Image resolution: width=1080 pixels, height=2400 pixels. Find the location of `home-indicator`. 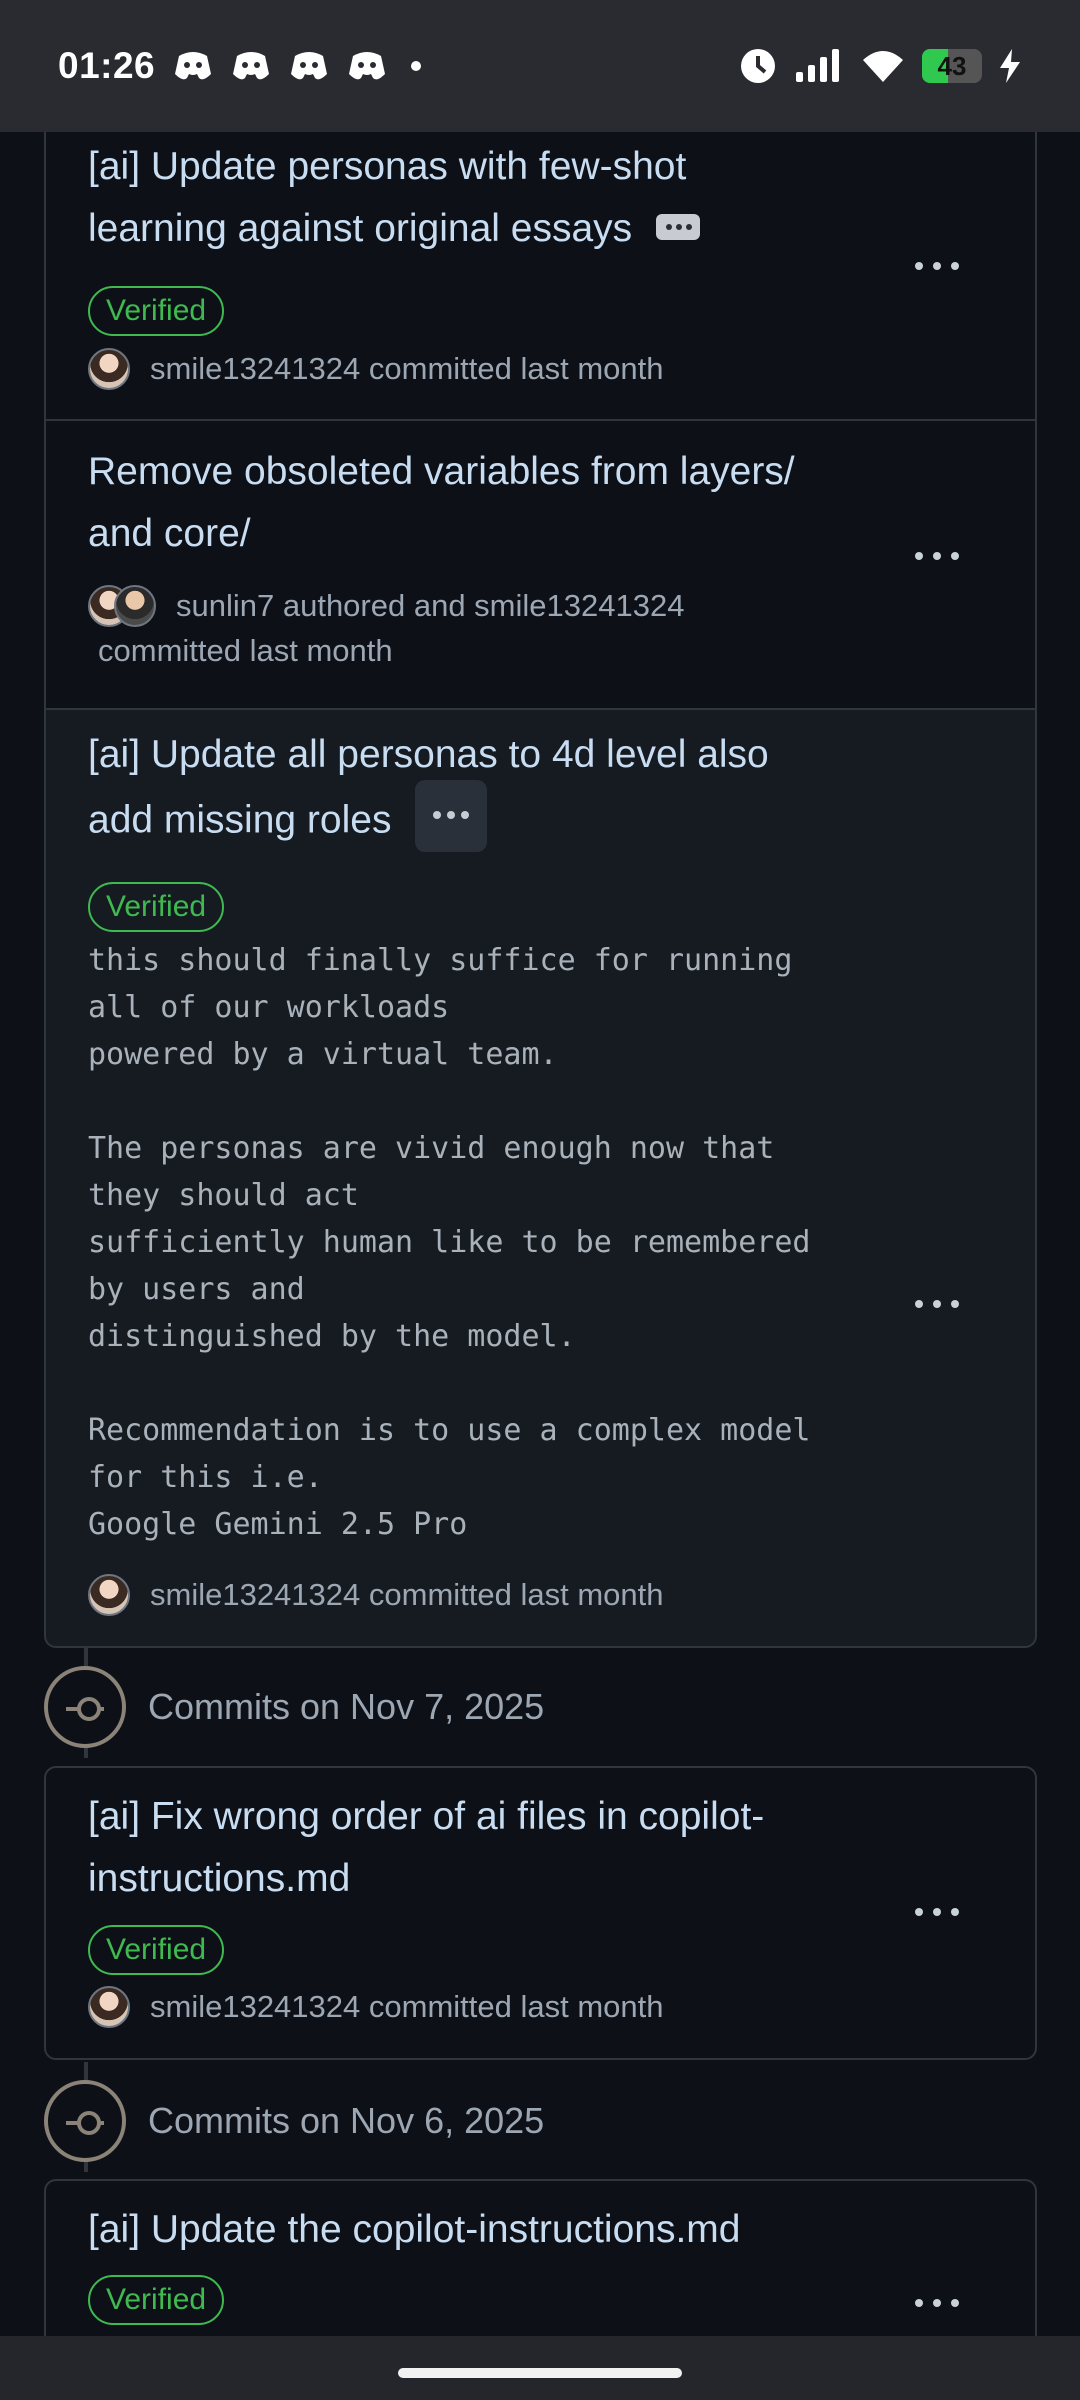

home-indicator is located at coordinates (540, 2373).